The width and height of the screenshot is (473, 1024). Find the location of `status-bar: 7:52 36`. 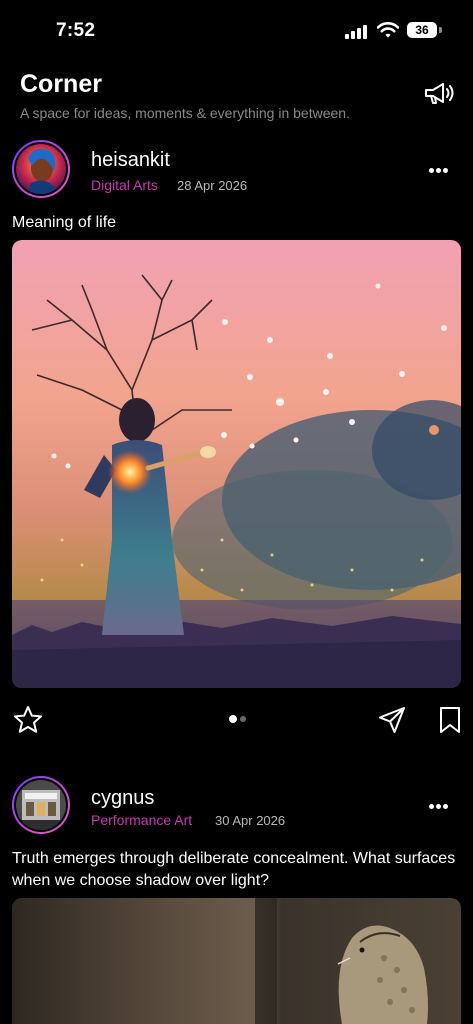

status-bar: 7:52 36 is located at coordinates (236, 32).